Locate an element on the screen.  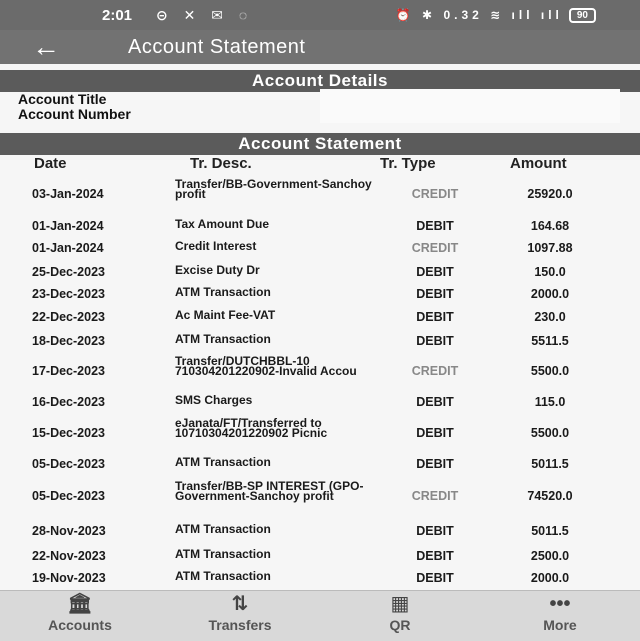
arrow-left-icon: ← is located at coordinates (52, 47).